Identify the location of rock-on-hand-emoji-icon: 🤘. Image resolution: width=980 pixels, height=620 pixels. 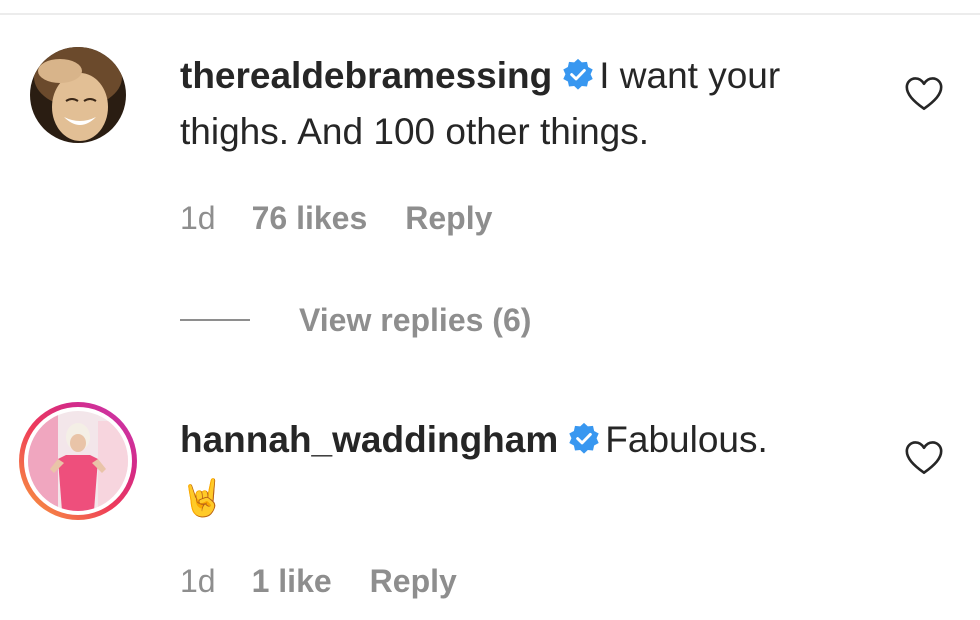
(202, 498).